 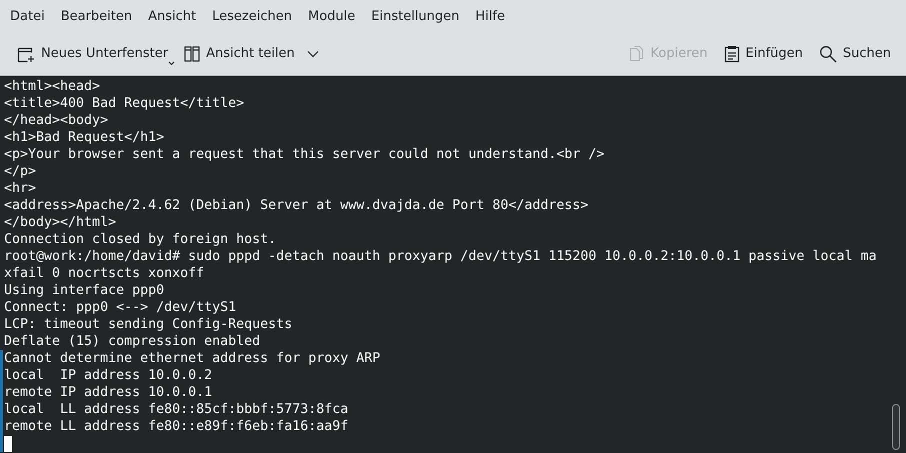 What do you see at coordinates (251, 16) in the screenshot?
I see `menu-item: Lesezeichen` at bounding box center [251, 16].